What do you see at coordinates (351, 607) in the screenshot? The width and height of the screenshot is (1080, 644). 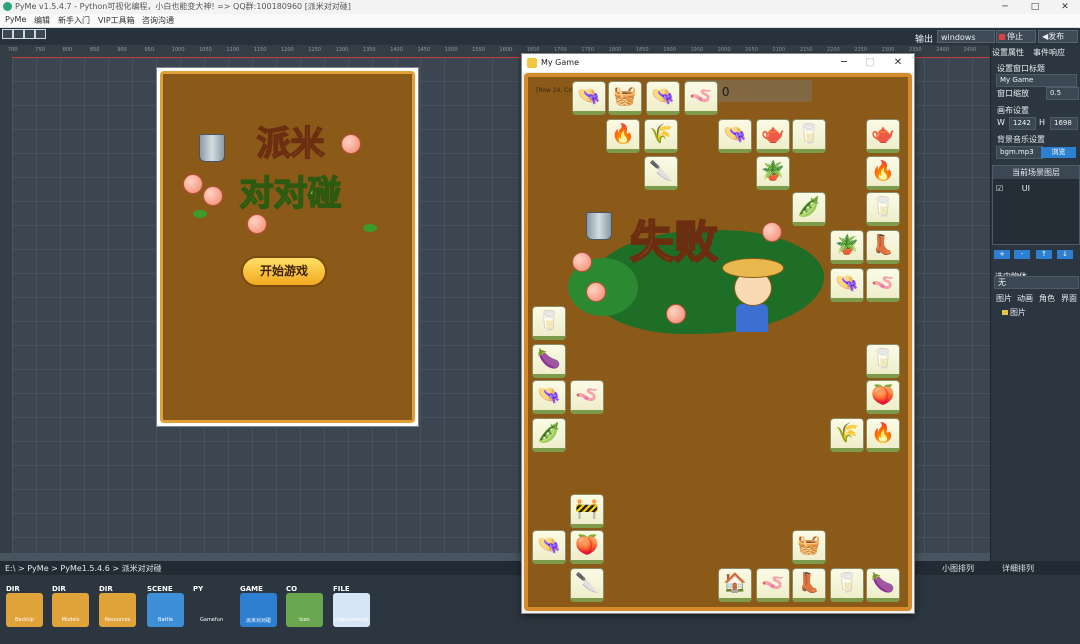 I see `file-item: FILE requirements` at bounding box center [351, 607].